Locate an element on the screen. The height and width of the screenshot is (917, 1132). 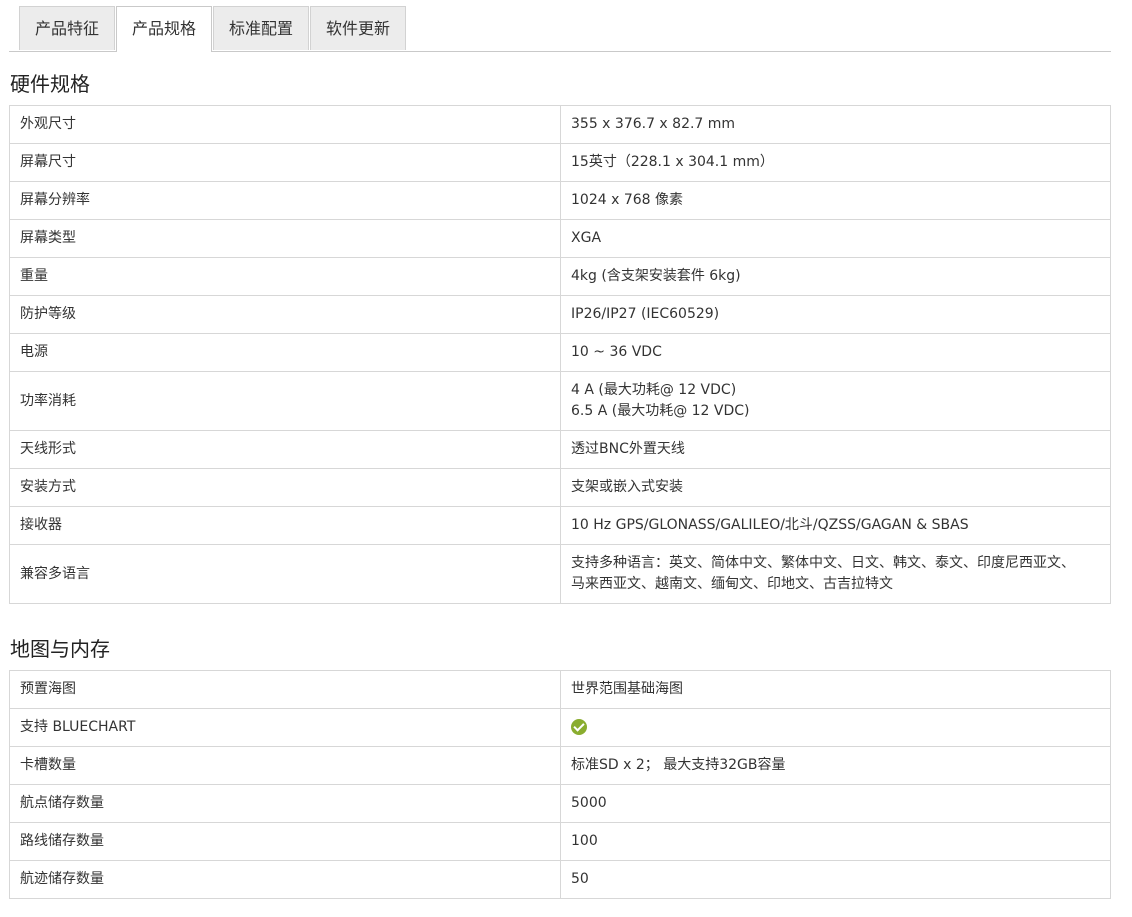
table-row: 电源 10 ~ 36 VDC is located at coordinates (560, 352).